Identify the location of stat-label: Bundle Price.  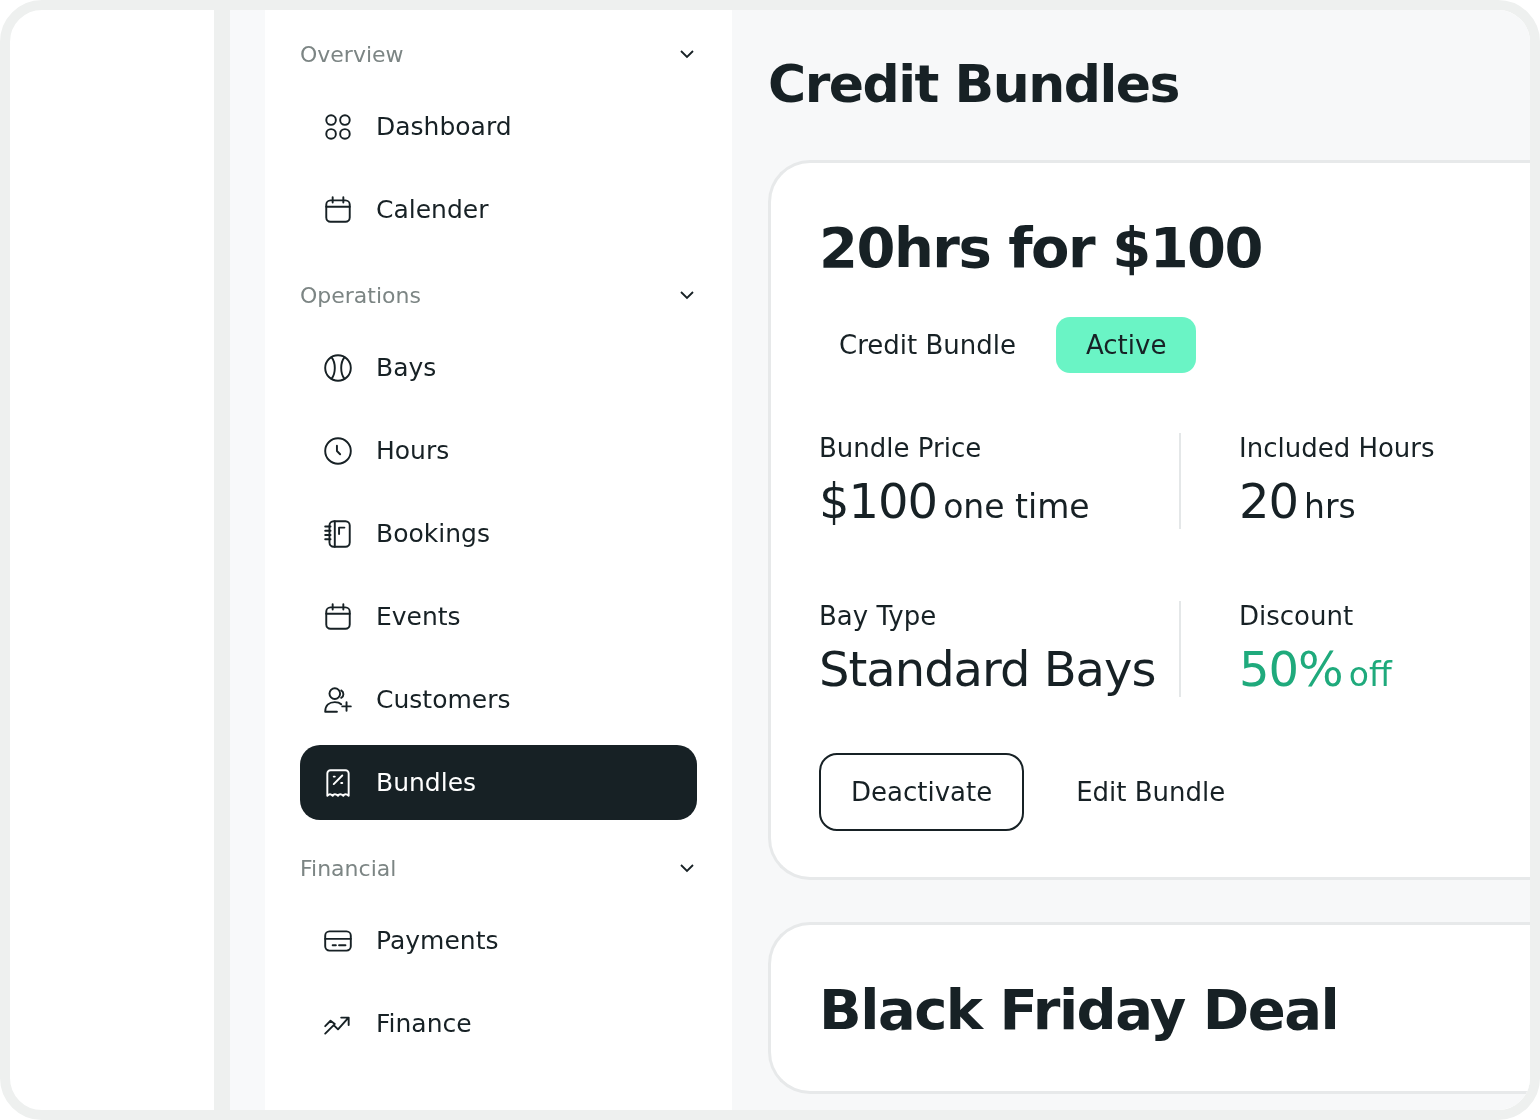
(901, 448).